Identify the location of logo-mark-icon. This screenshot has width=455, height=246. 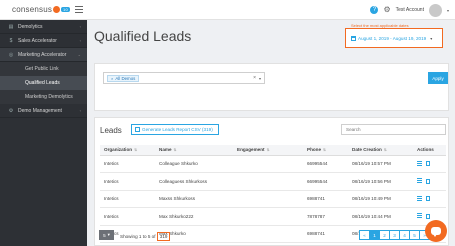
(57, 9).